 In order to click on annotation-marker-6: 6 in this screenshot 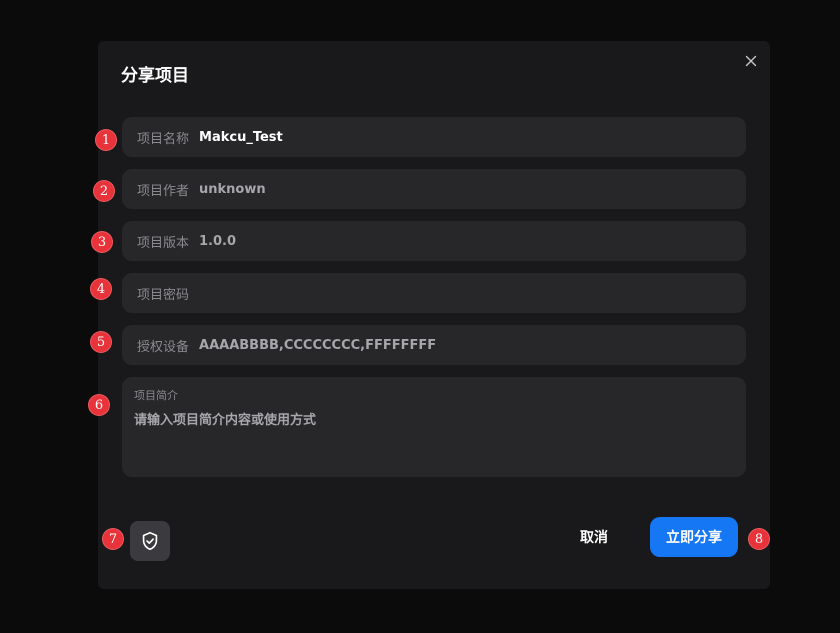, I will do `click(99, 405)`.